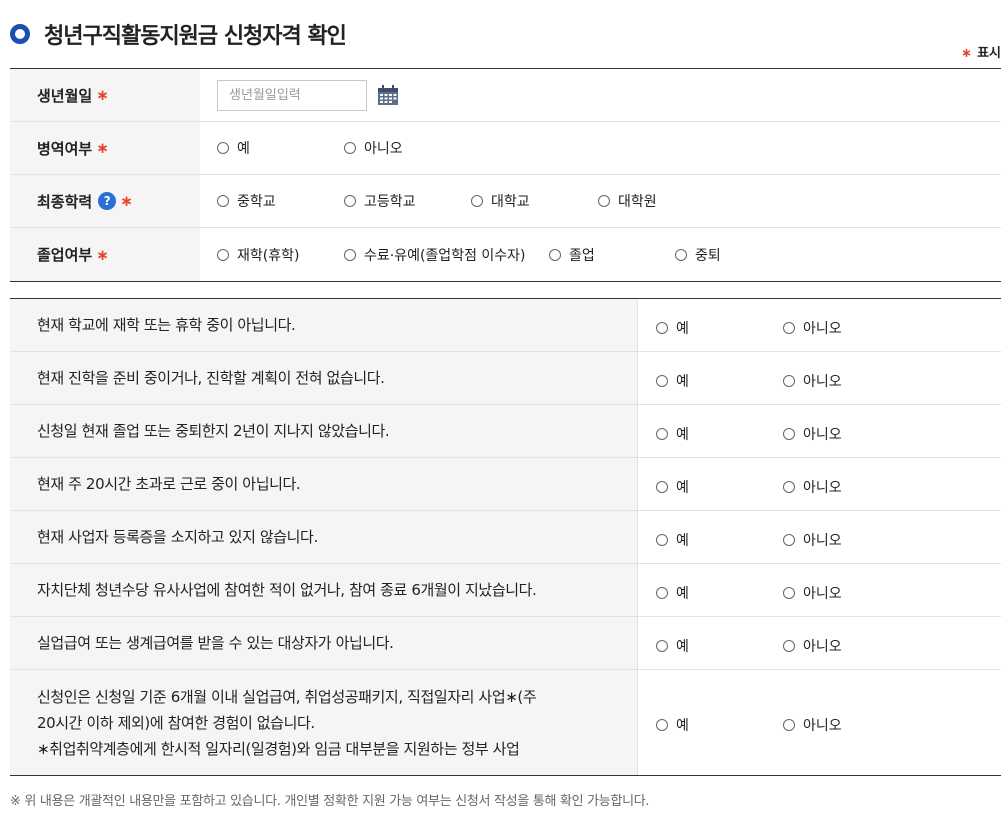 The width and height of the screenshot is (1001, 826). Describe the element at coordinates (324, 537) in the screenshot. I see `question-text: 현재 사업자 등록증을 소지하고 있지 않습니다.` at that location.